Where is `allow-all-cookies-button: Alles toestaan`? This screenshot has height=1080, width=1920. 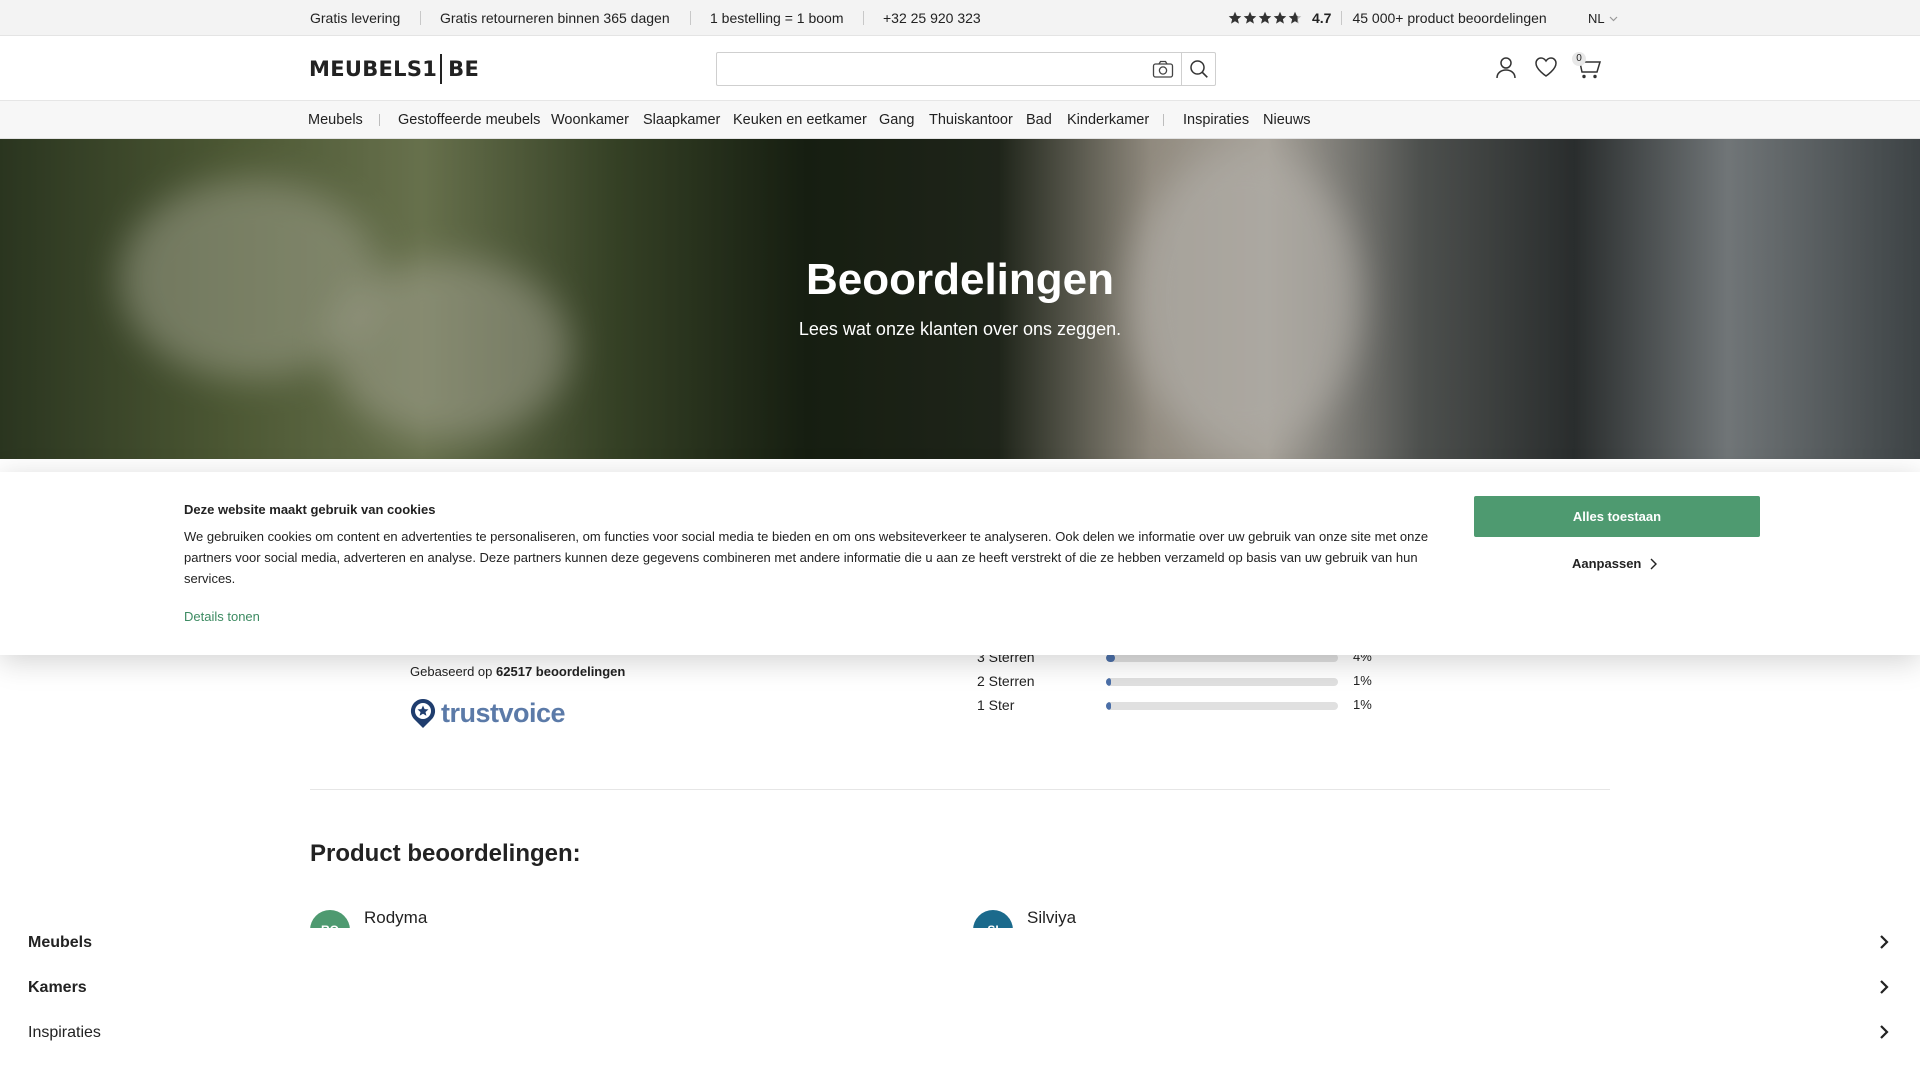
allow-all-cookies-button: Alles toestaan is located at coordinates (1617, 516).